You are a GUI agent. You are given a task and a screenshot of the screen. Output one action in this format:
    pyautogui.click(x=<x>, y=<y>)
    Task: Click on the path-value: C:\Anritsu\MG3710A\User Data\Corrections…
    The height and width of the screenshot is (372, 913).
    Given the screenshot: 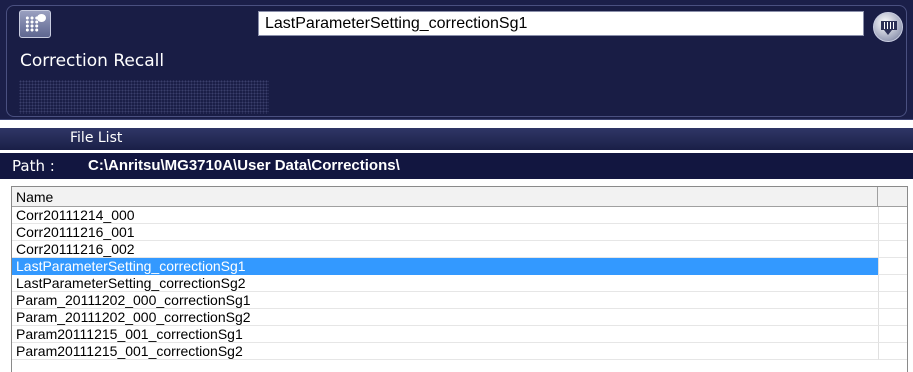 What is the action you would take?
    pyautogui.click(x=244, y=165)
    